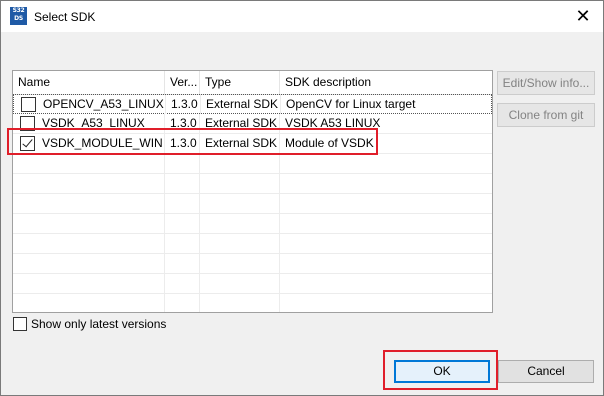  Describe the element at coordinates (302, 16) in the screenshot. I see `title-bar: S32 DS Select SDK ✕` at that location.